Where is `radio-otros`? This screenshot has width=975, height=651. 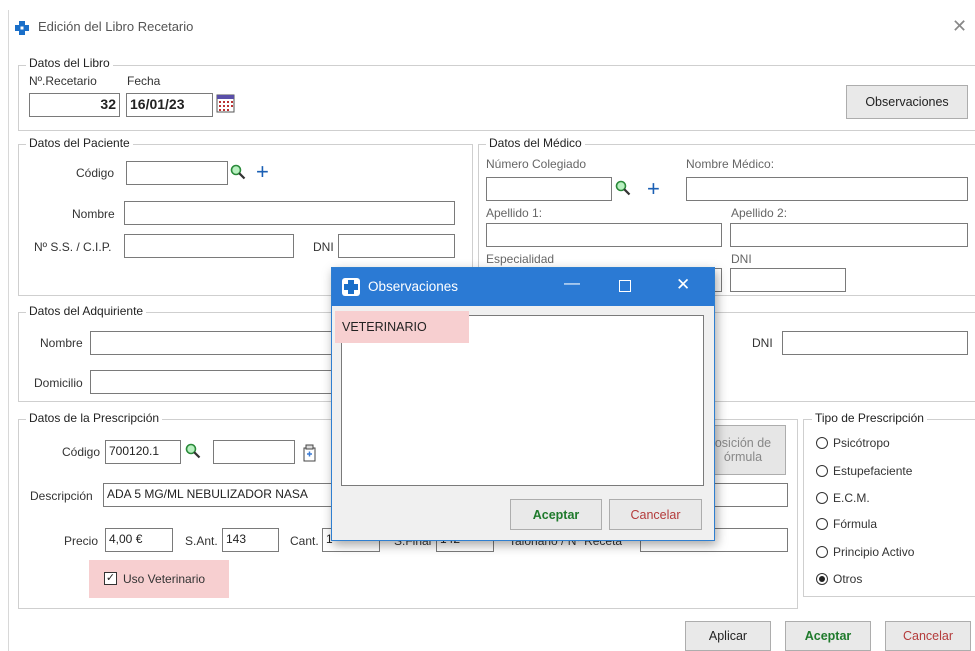 radio-otros is located at coordinates (822, 579).